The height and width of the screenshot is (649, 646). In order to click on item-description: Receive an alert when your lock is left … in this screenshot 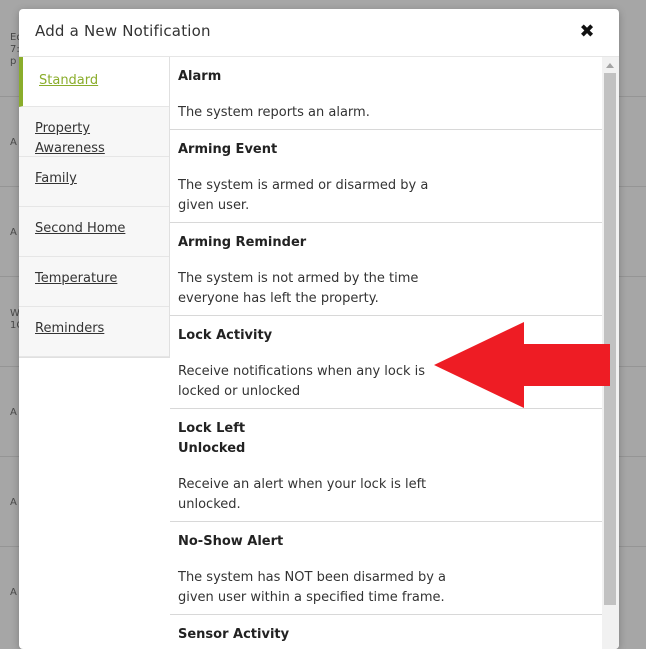, I will do `click(302, 494)`.